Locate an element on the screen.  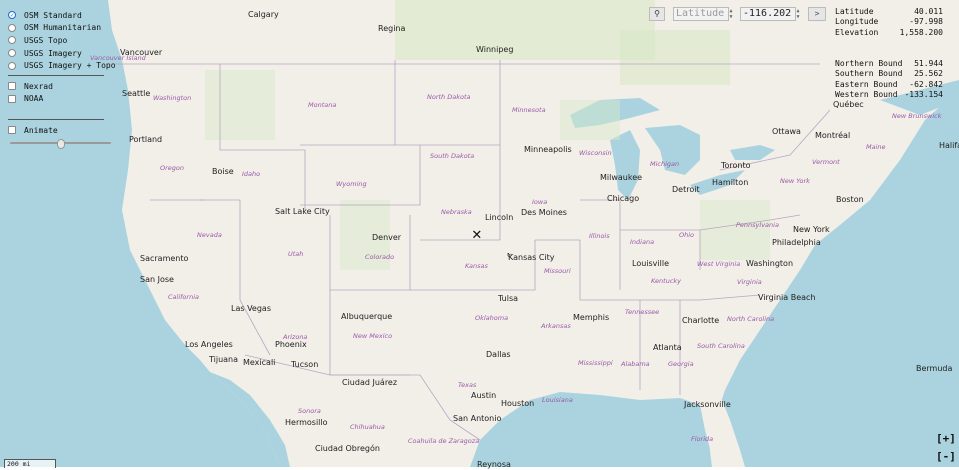
region-label: Kansas is located at coordinates (476, 266).